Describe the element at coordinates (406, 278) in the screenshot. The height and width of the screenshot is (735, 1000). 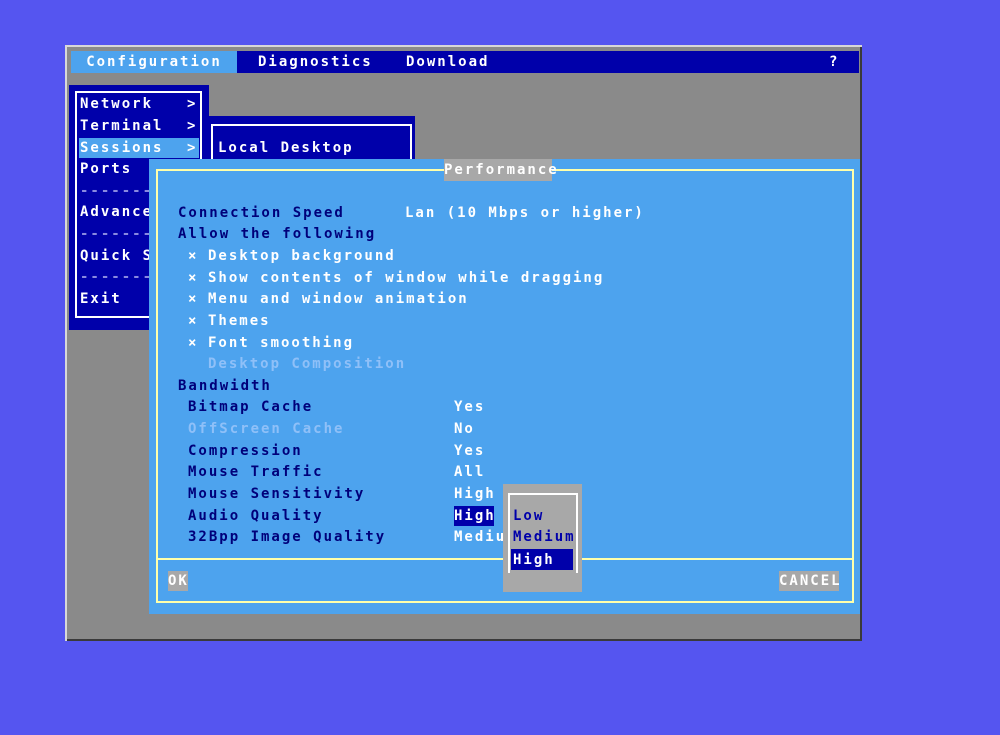
I see `label-show-contents-dragging: Show contents of window while dragging` at that location.